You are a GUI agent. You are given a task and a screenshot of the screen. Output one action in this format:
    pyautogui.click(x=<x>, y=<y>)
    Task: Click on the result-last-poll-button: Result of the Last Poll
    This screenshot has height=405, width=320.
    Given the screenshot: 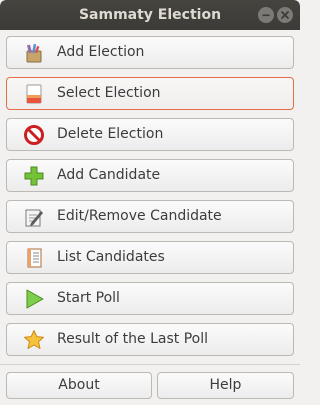 What is the action you would take?
    pyautogui.click(x=150, y=339)
    